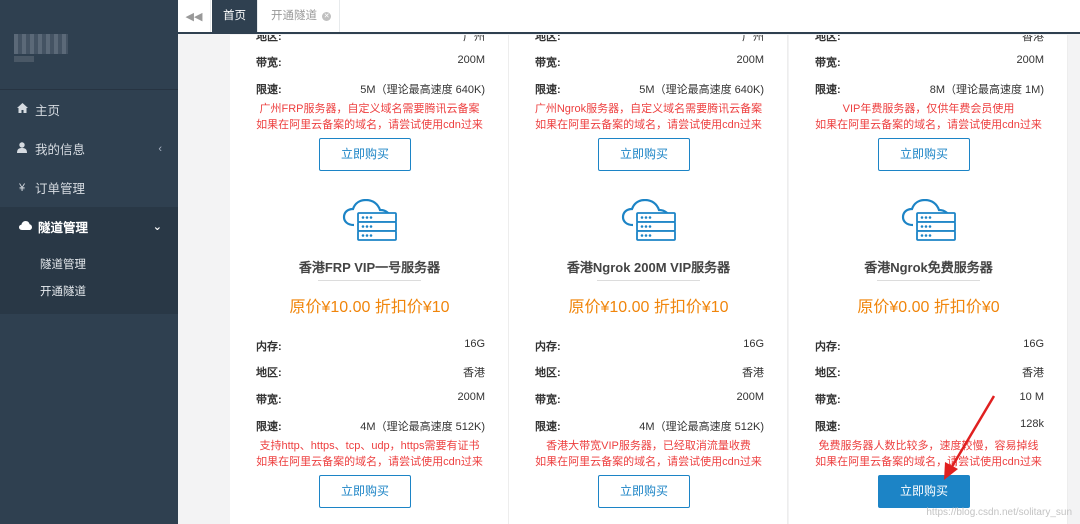  What do you see at coordinates (929, 88) in the screenshot?
I see `speed-row: 限速: 8M（理论最高速度 1M)` at bounding box center [929, 88].